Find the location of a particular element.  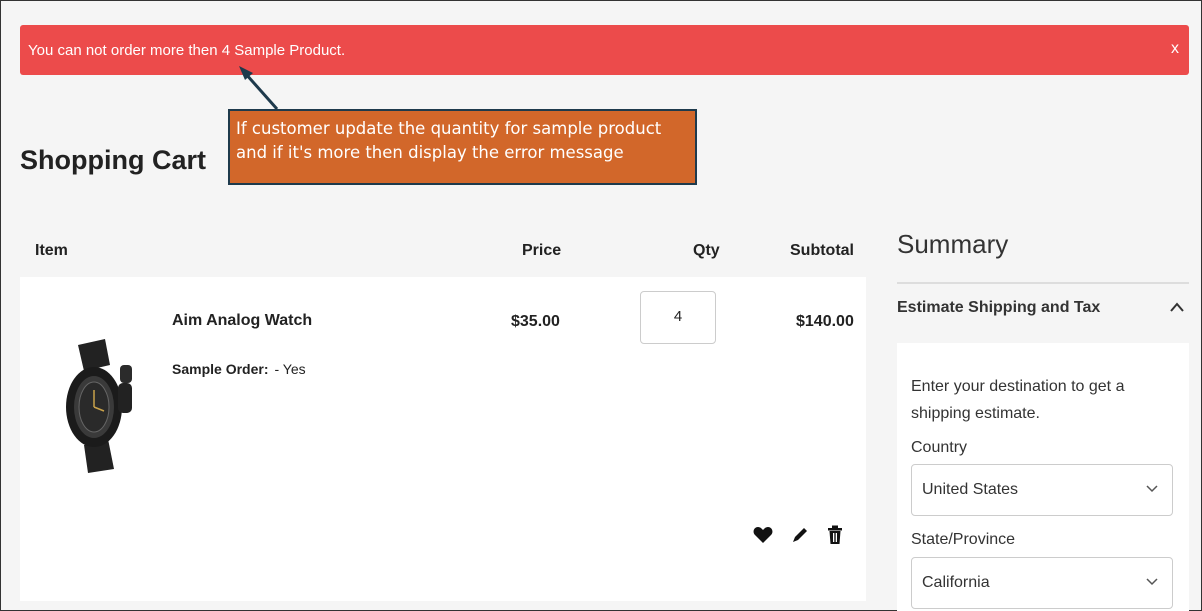

column-header-qty: Qty is located at coordinates (706, 250).